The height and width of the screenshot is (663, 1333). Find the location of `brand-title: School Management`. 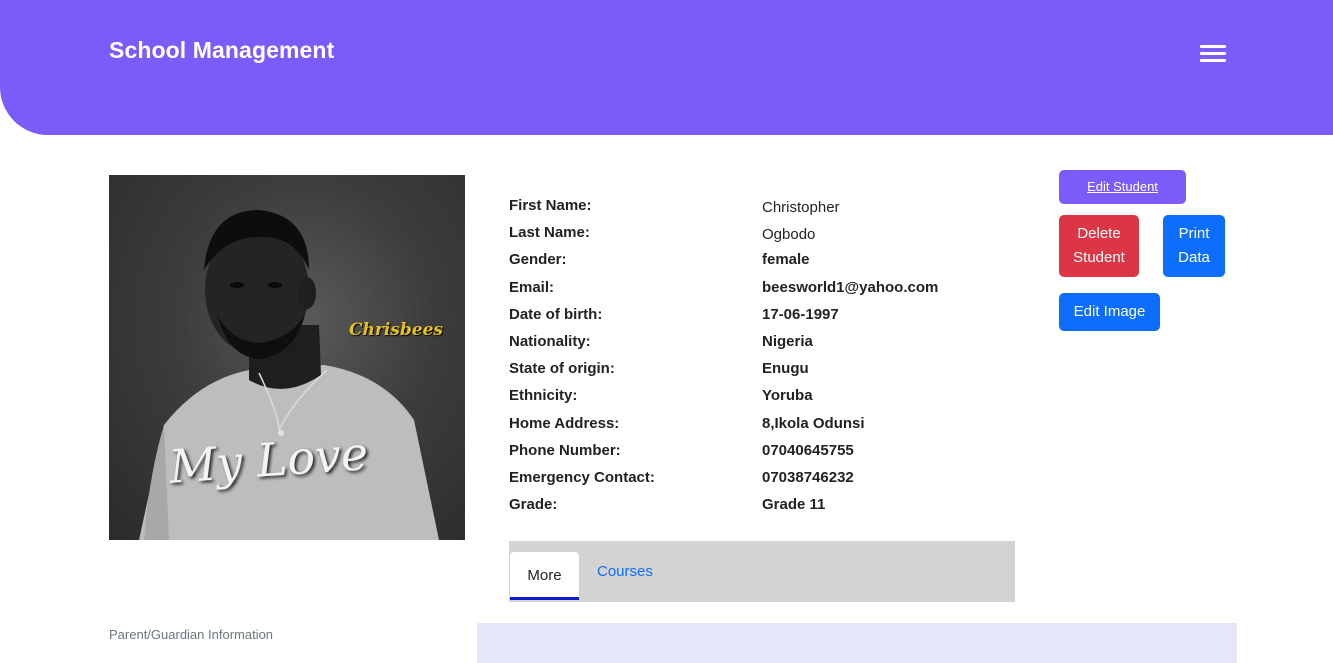

brand-title: School Management is located at coordinates (221, 50).